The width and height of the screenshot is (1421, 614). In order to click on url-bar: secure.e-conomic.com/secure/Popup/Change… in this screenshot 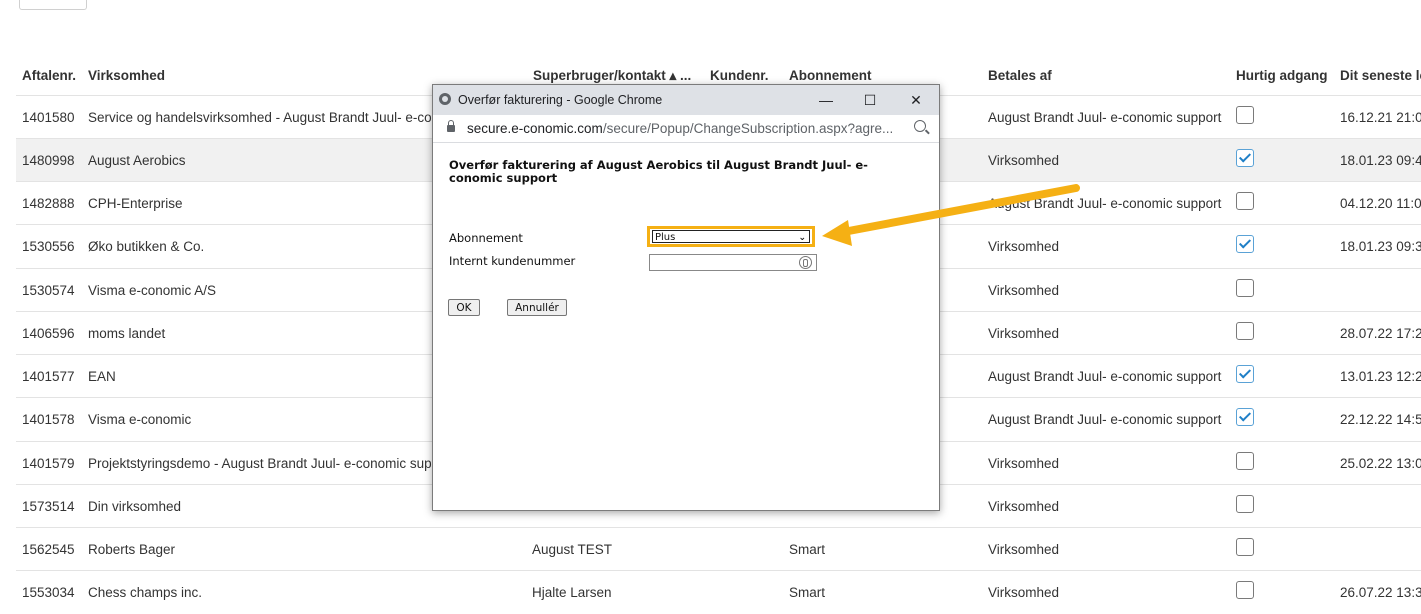, I will do `click(686, 129)`.